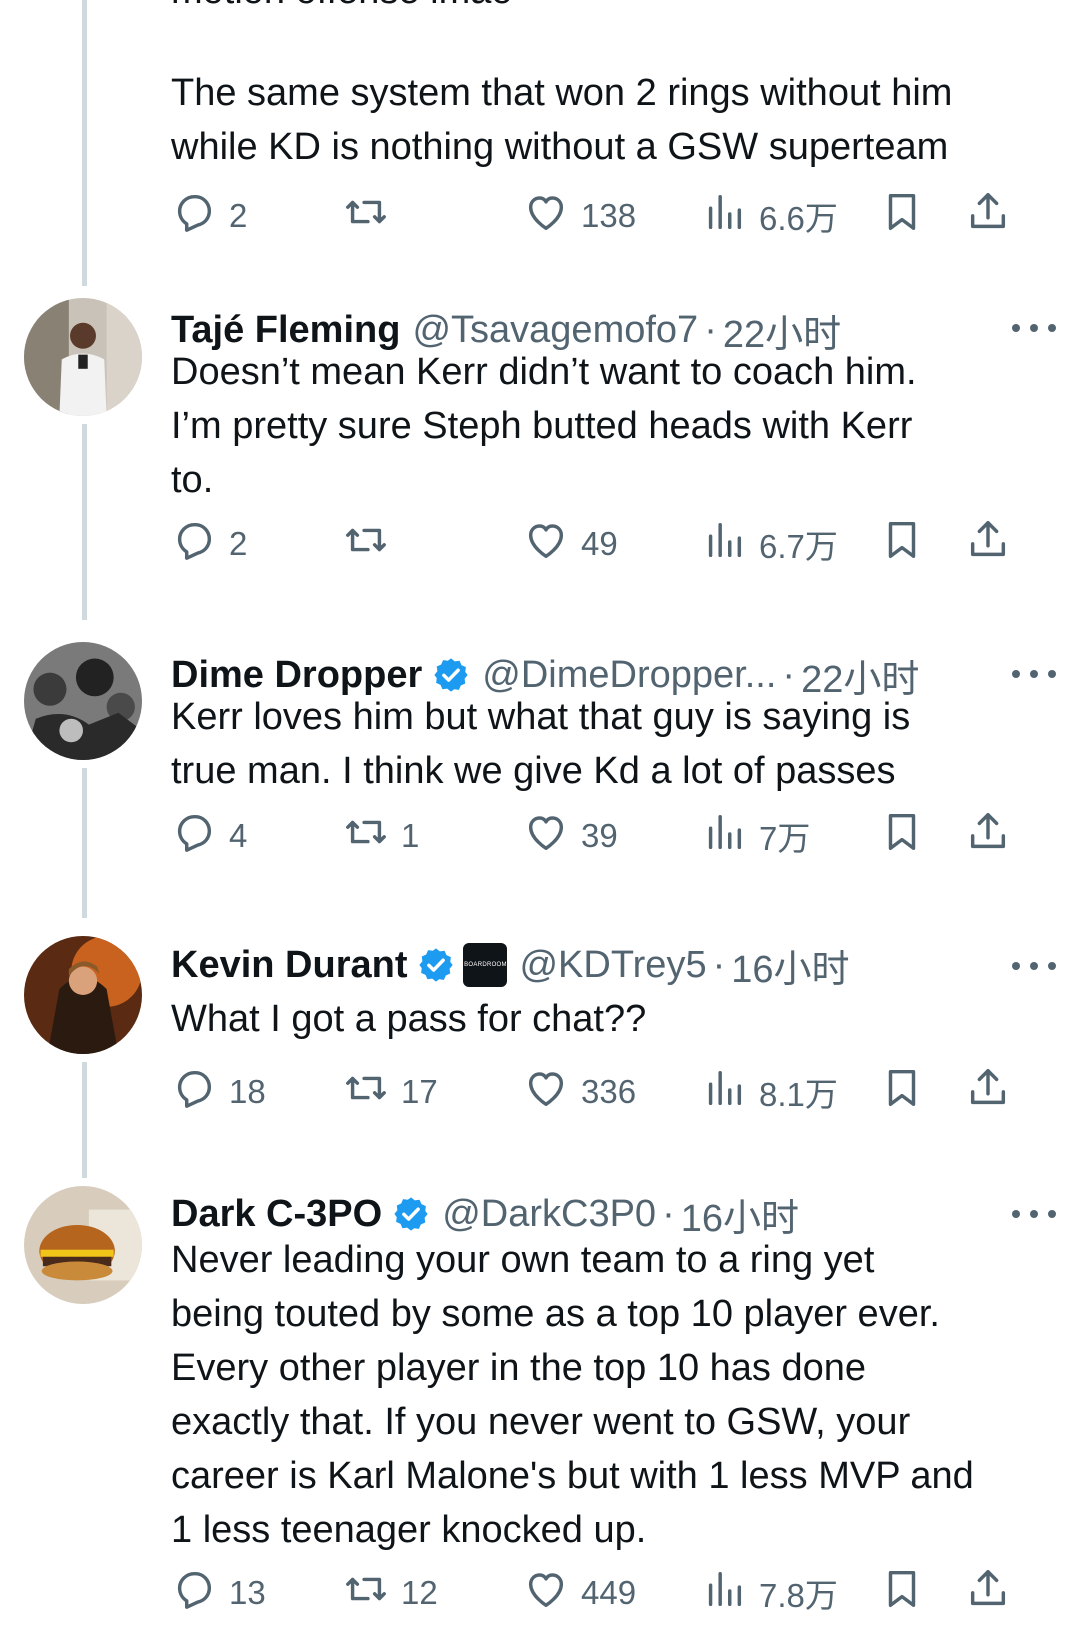 The width and height of the screenshot is (1080, 1636). Describe the element at coordinates (579, 216) in the screenshot. I see `like-button: 138` at that location.